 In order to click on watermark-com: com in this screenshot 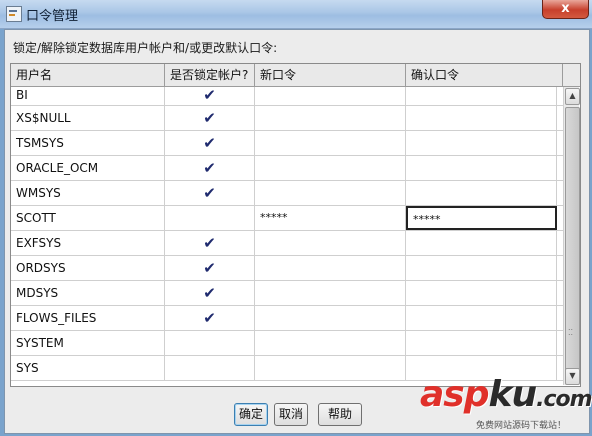, I will do `click(567, 399)`.